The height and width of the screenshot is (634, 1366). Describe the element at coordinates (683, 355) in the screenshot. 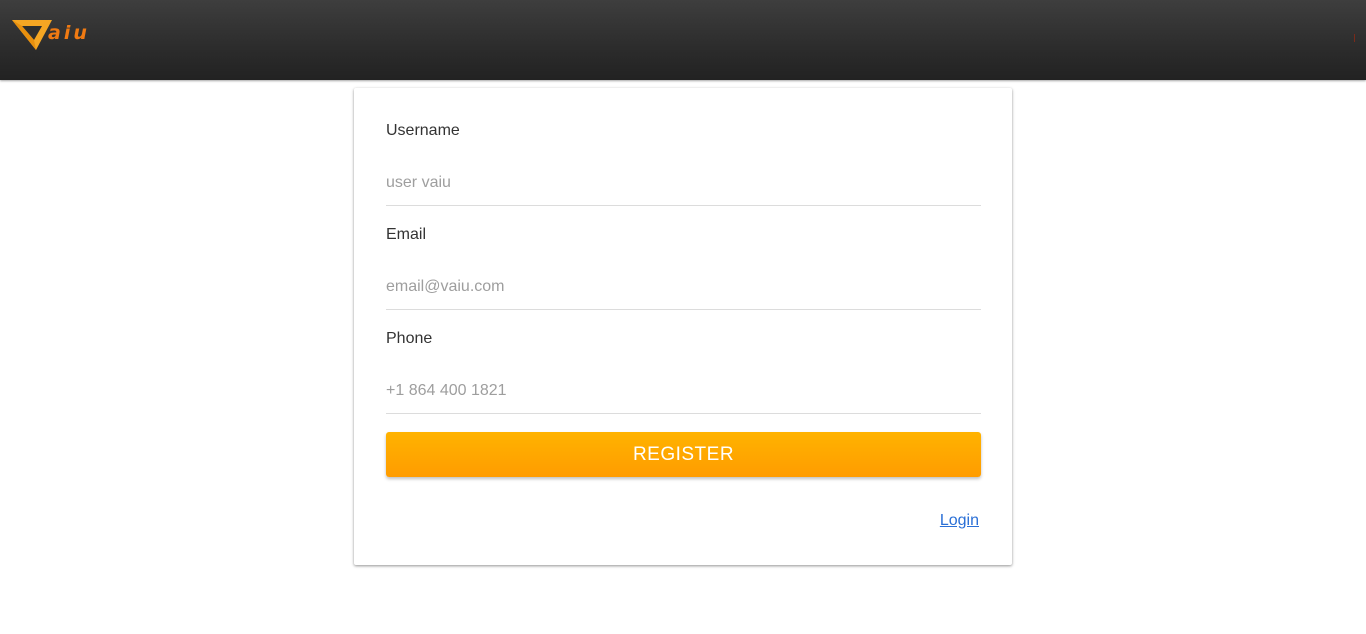

I see `phone-field: Phone` at that location.